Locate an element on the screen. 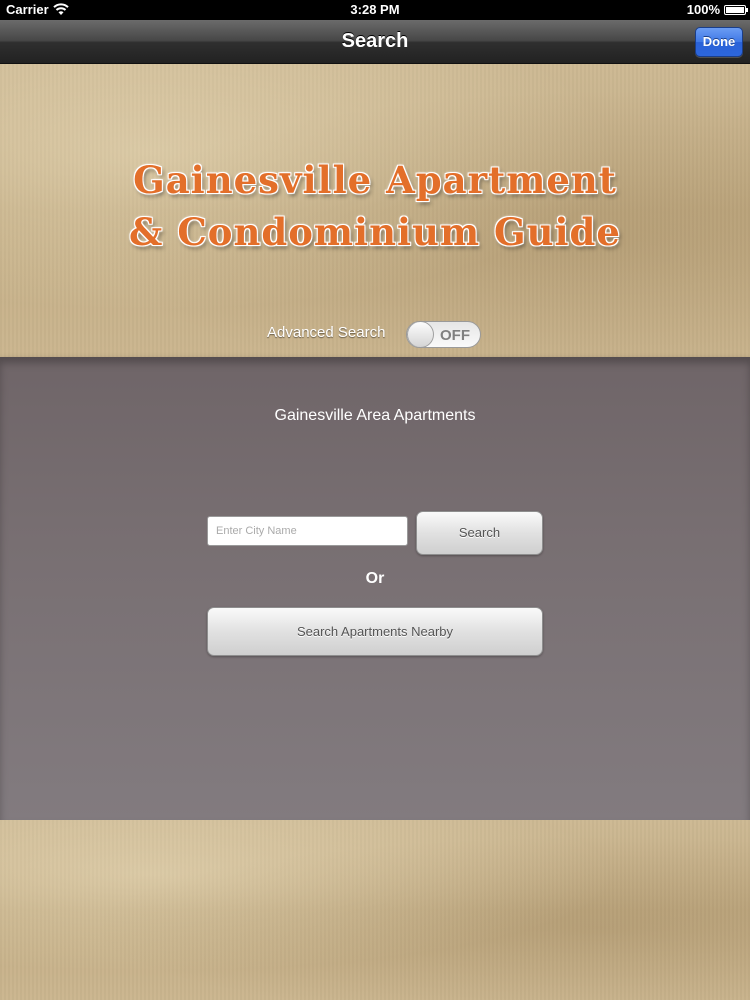  status-bar: Carrier 3:28 PM 100% is located at coordinates (375, 10).